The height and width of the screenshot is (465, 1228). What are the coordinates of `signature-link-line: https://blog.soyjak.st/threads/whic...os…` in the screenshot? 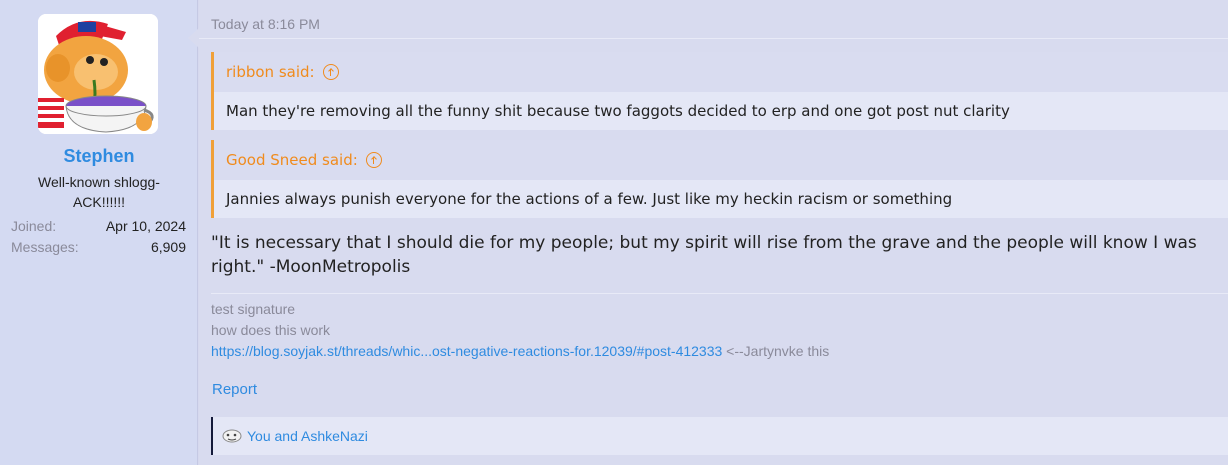 It's located at (520, 351).